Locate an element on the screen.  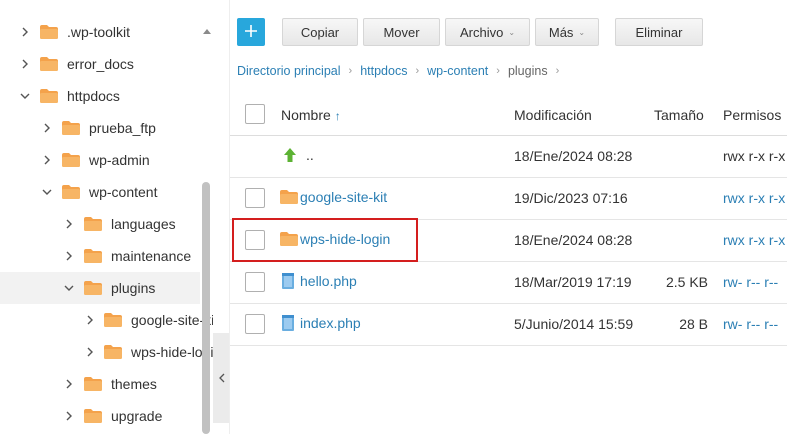
tree-item-wp-admin: wp-admin is located at coordinates (100, 160).